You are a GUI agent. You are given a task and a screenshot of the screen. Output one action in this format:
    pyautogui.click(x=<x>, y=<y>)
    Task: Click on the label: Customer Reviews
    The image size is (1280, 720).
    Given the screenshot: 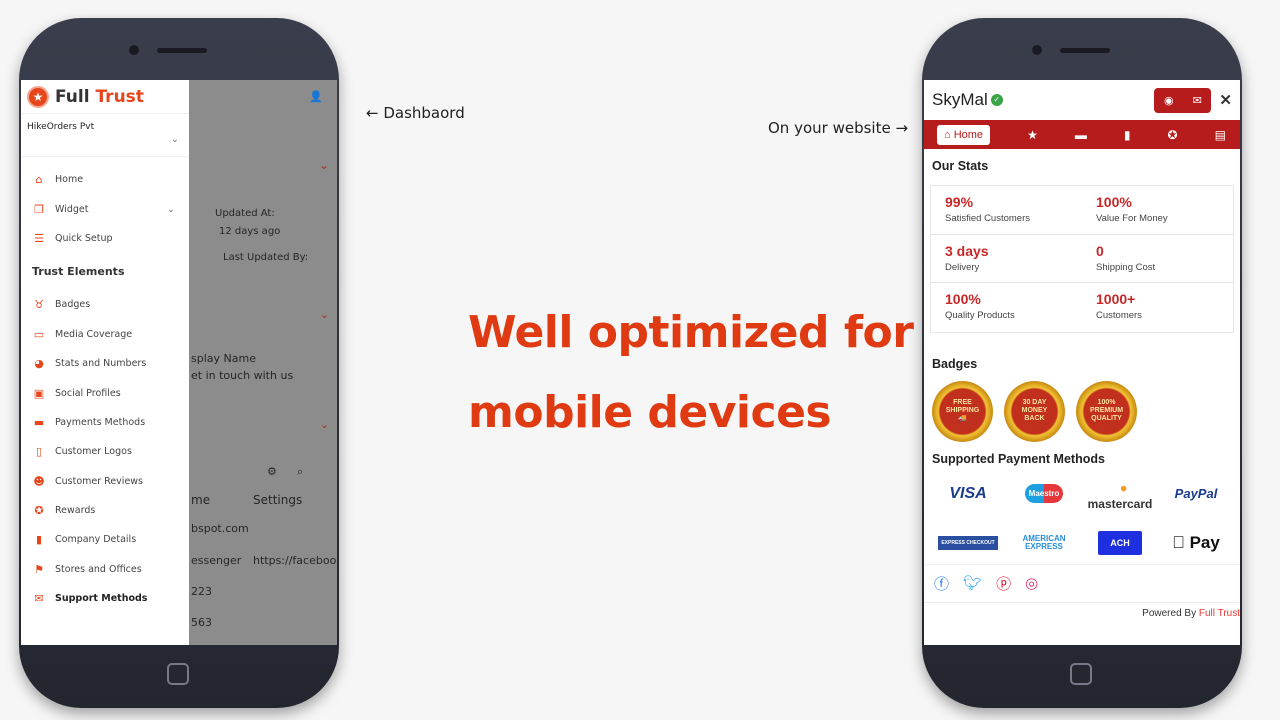 What is the action you would take?
    pyautogui.click(x=99, y=481)
    